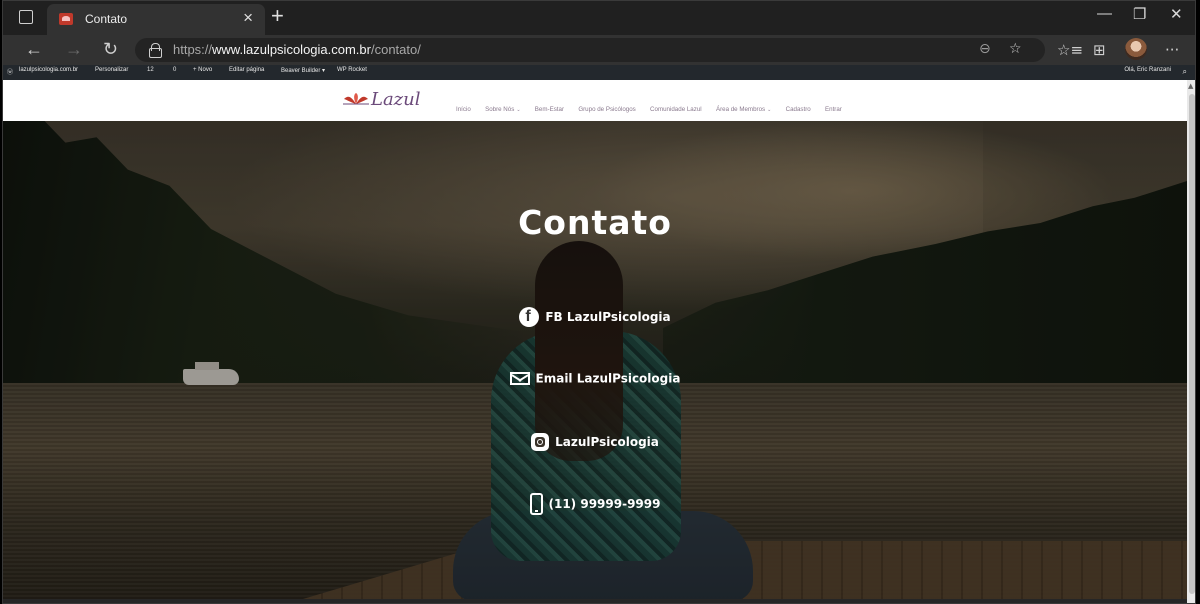 Image resolution: width=1200 pixels, height=604 pixels. I want to click on menu-item-entrar: Entrar, so click(833, 109).